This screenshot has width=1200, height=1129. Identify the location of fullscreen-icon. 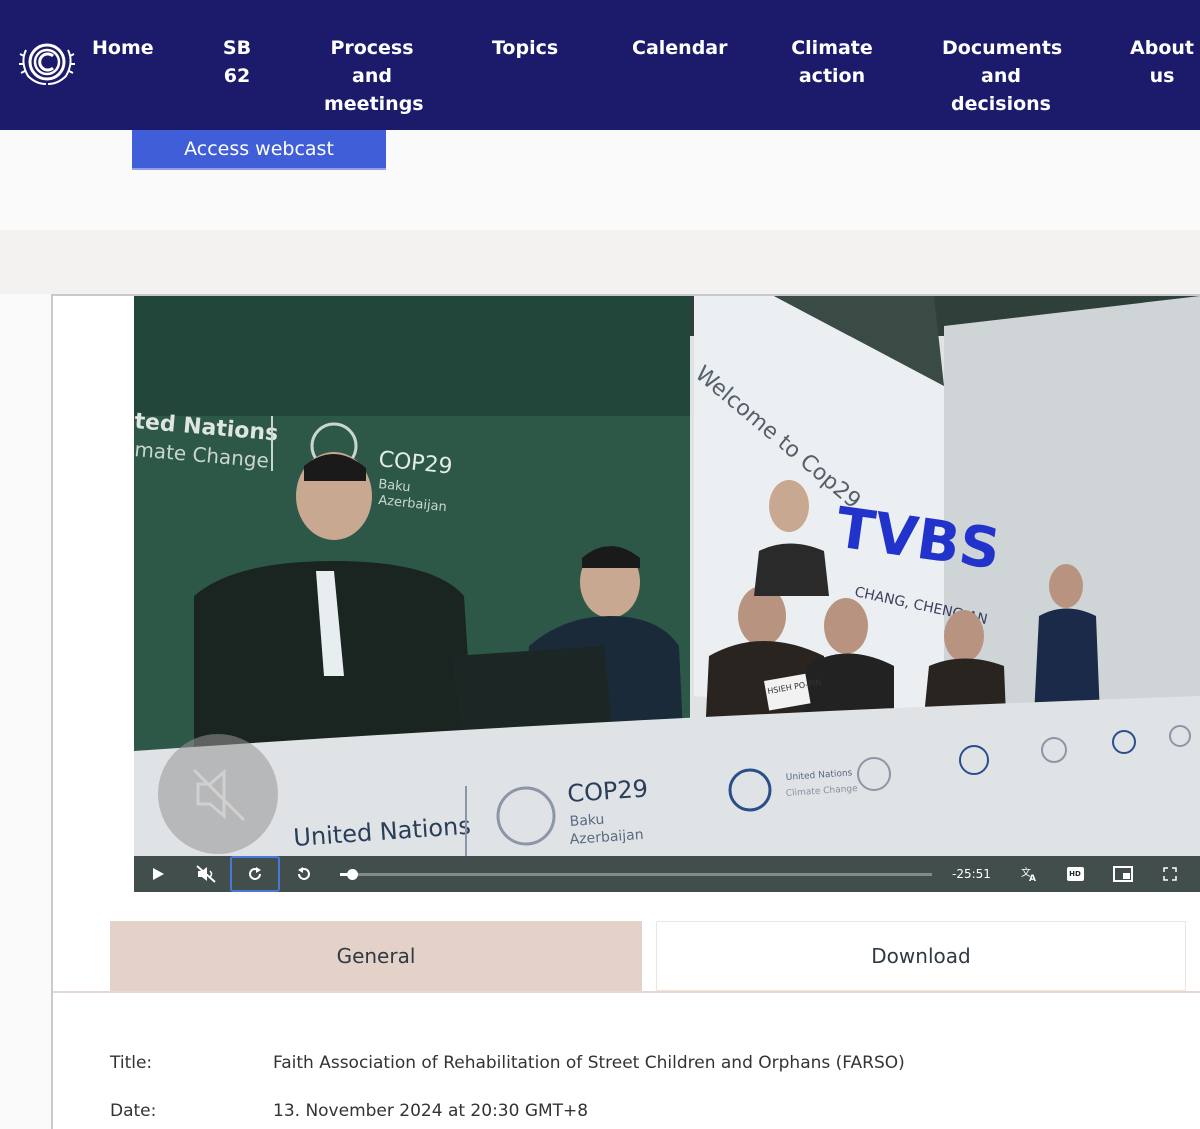
(1170, 874).